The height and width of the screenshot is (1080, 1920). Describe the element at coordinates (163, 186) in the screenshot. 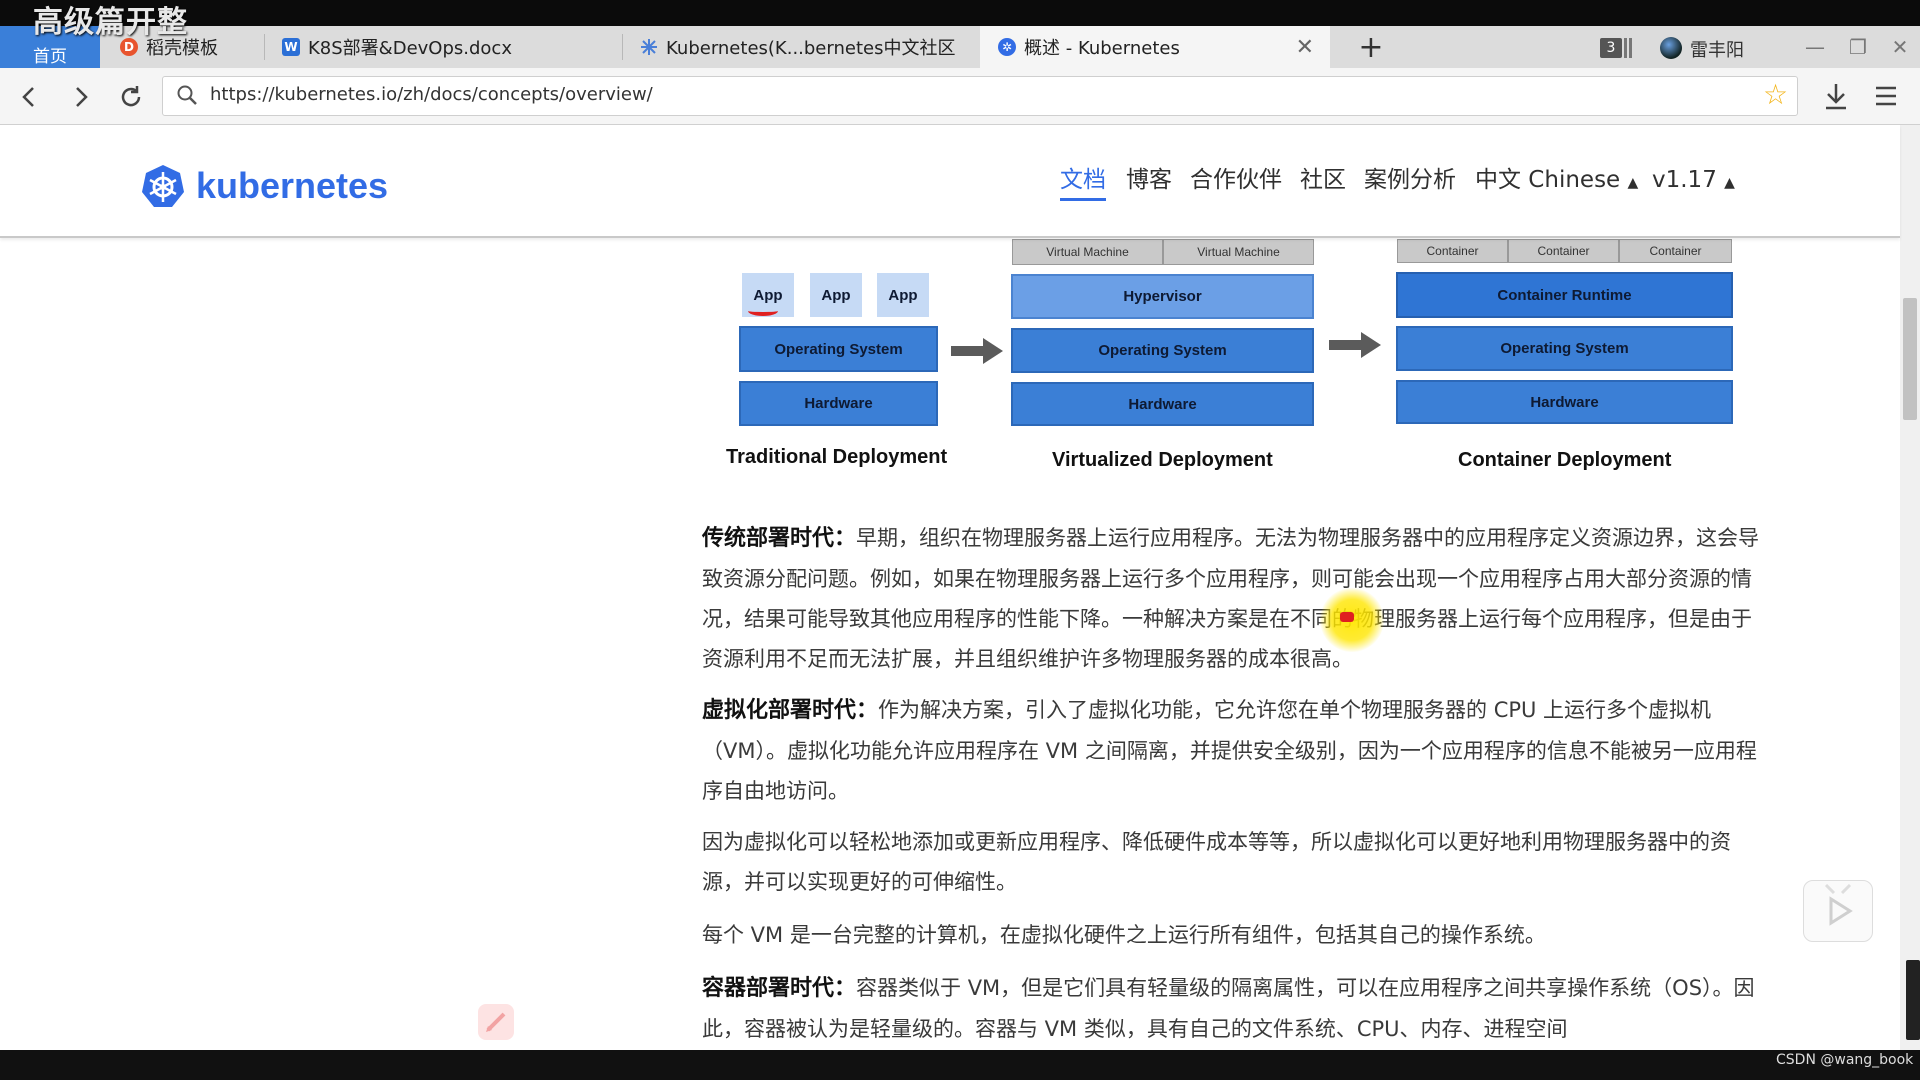

I see `kubernetes-logo-icon` at that location.